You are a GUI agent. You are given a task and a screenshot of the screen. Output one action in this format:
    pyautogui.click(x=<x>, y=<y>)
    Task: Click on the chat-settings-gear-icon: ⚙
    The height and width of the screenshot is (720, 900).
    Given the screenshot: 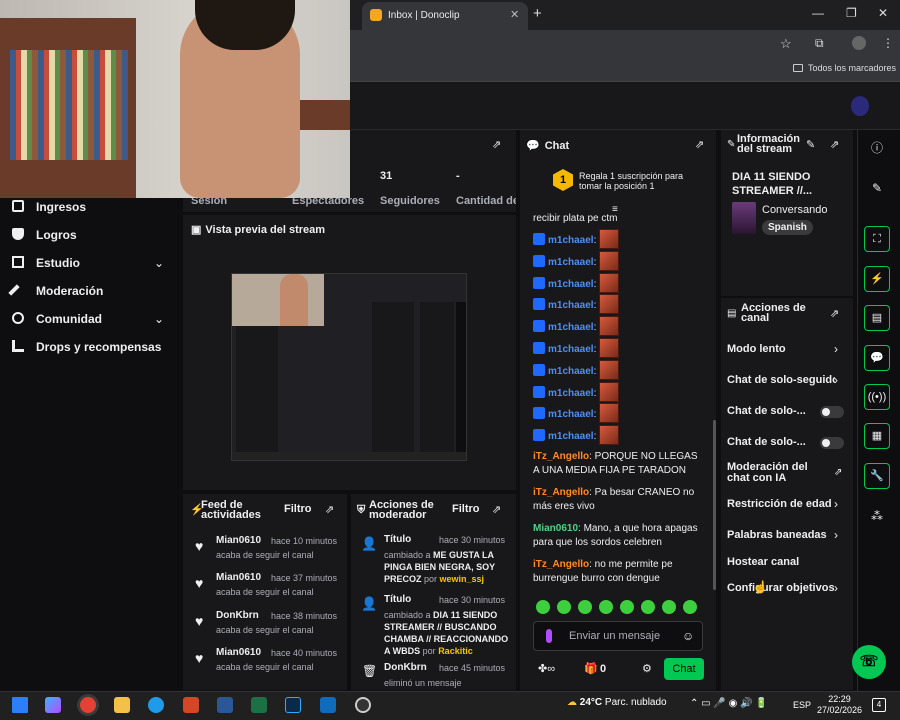 What is the action you would take?
    pyautogui.click(x=647, y=668)
    